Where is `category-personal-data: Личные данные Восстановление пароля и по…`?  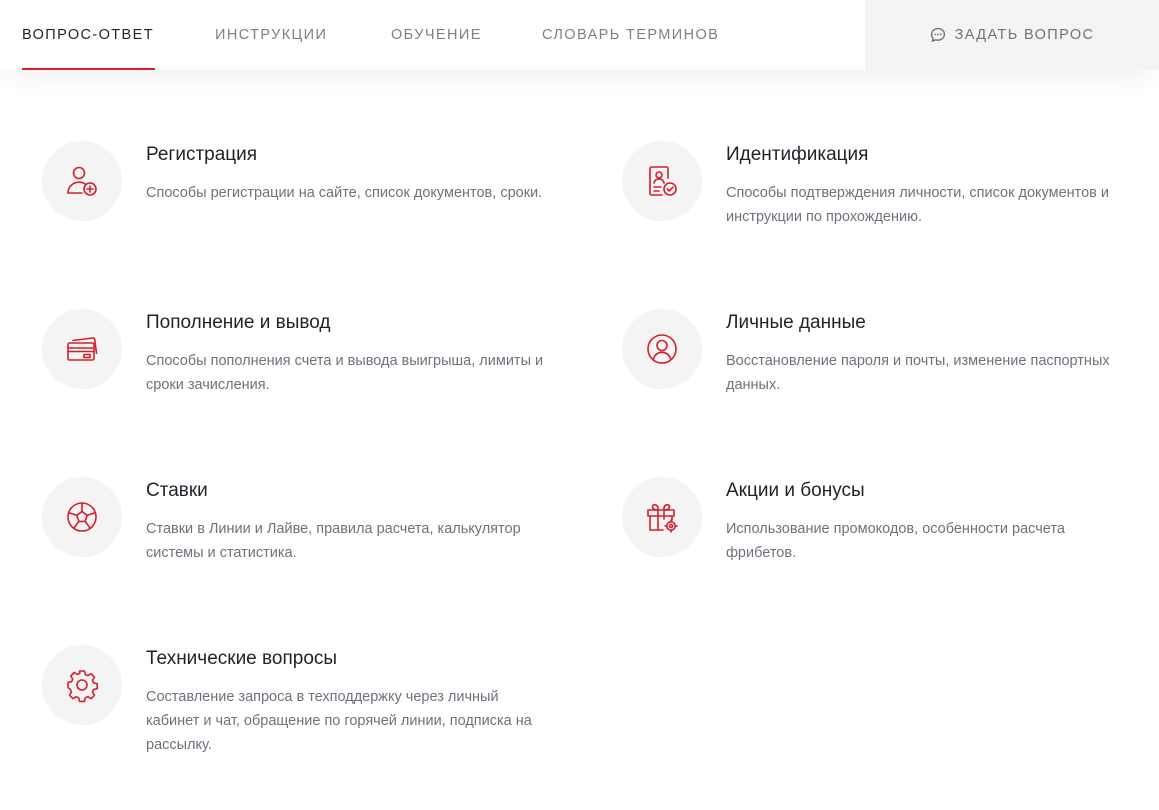
category-personal-data: Личные данные Восстановление пароля и по… is located at coordinates (872, 379).